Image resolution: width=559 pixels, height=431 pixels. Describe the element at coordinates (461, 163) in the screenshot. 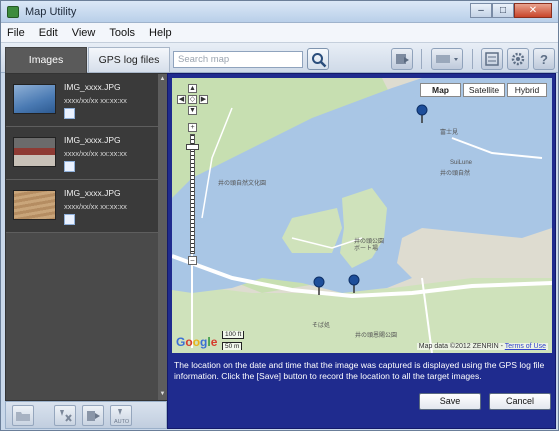

I see `map-place-label: SuiLune` at that location.